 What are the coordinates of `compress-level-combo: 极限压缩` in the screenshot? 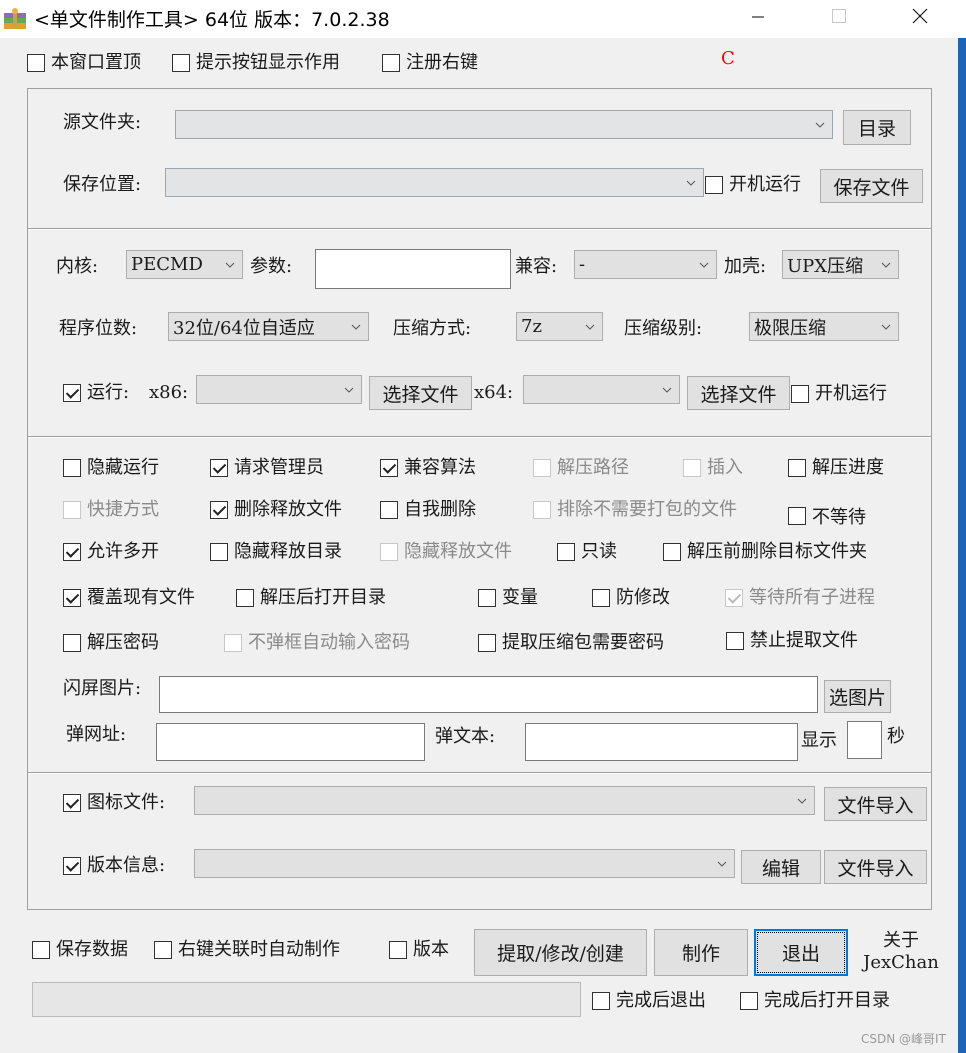 It's located at (824, 326).